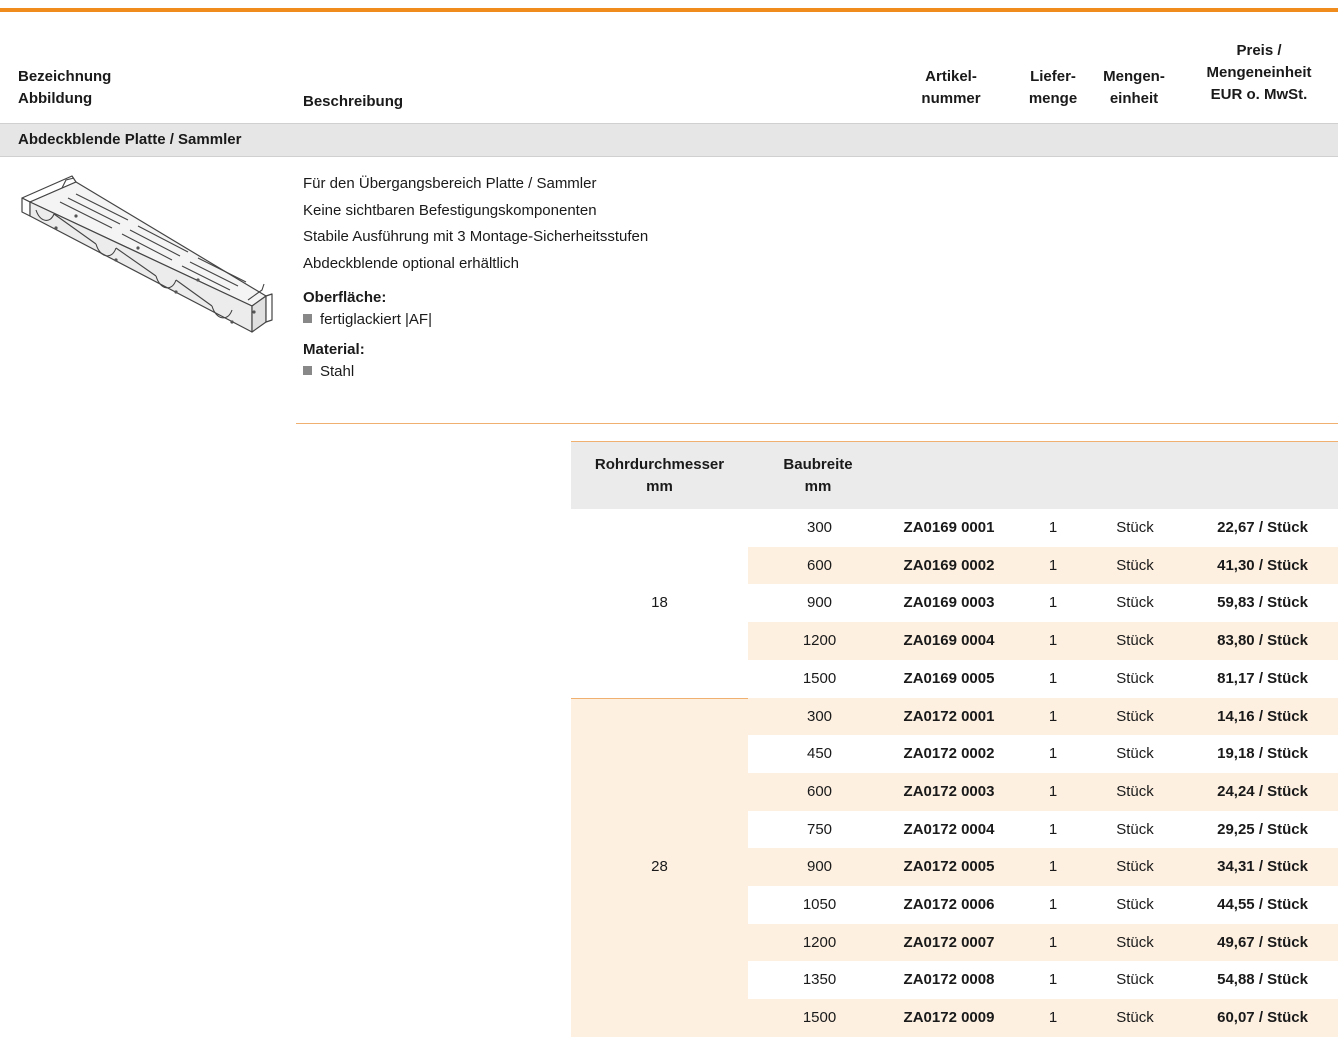  I want to click on article-number-cell: ZA0169 0001, so click(949, 527).